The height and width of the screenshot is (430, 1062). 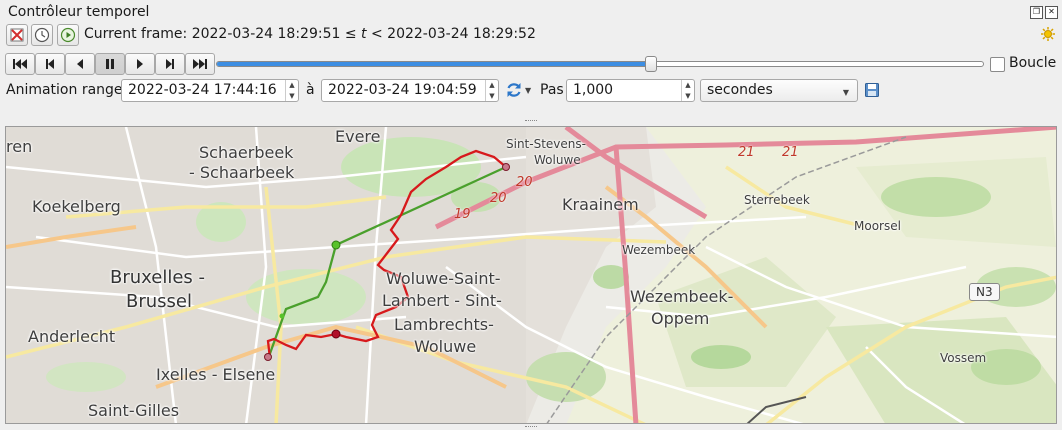 What do you see at coordinates (336, 334) in the screenshot?
I see `track-point-red` at bounding box center [336, 334].